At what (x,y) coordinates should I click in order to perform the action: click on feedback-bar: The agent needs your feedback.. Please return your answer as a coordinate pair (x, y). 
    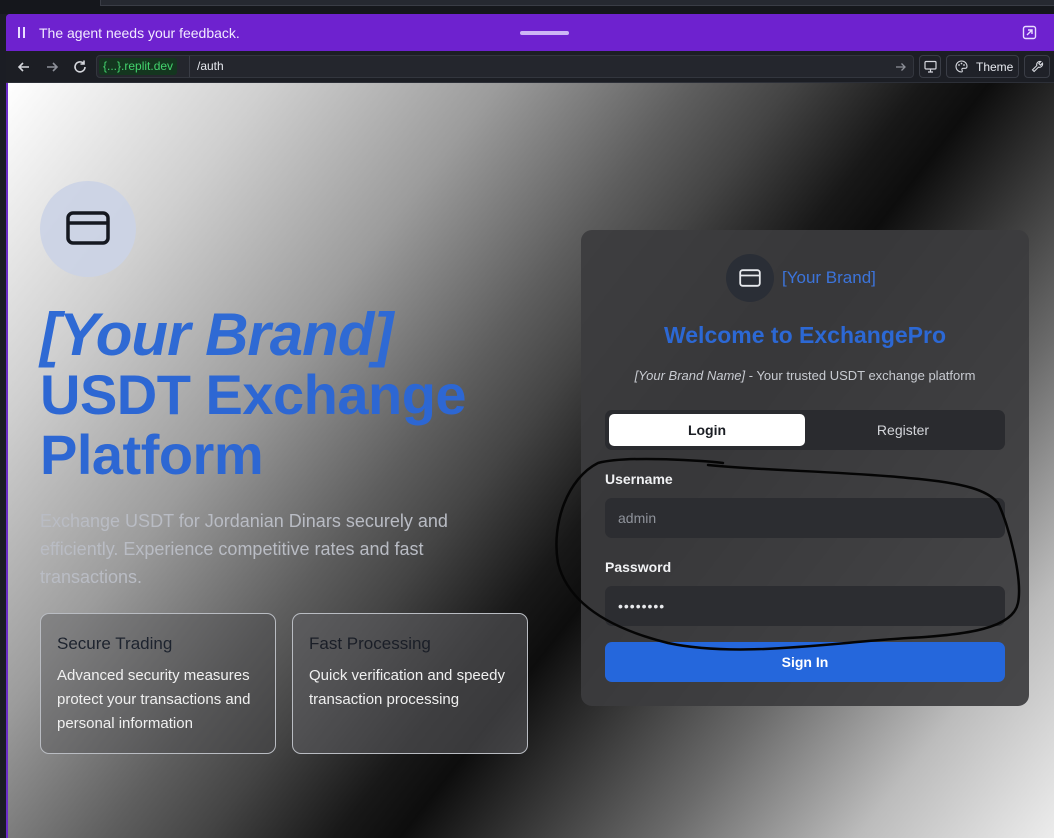
    Looking at the image, I should click on (530, 32).